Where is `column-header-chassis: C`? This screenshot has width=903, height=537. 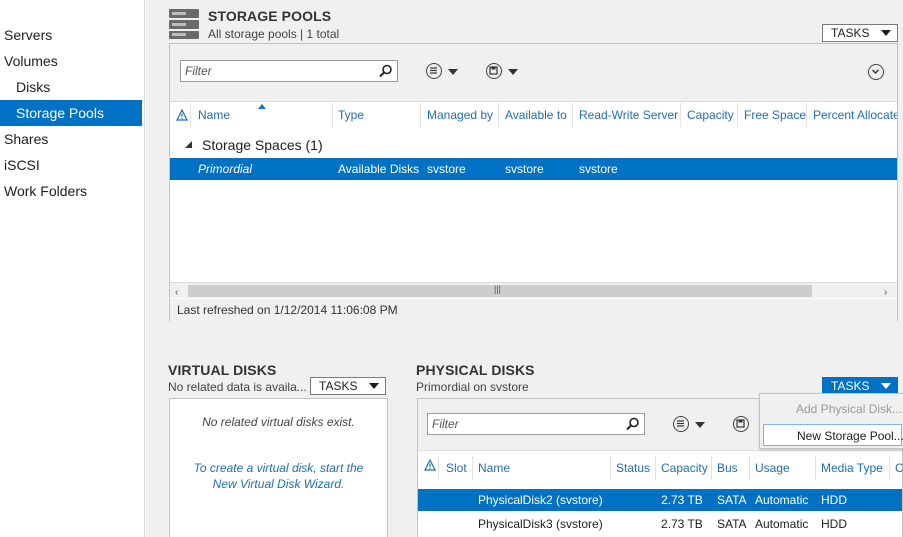
column-header-chassis: C is located at coordinates (899, 468).